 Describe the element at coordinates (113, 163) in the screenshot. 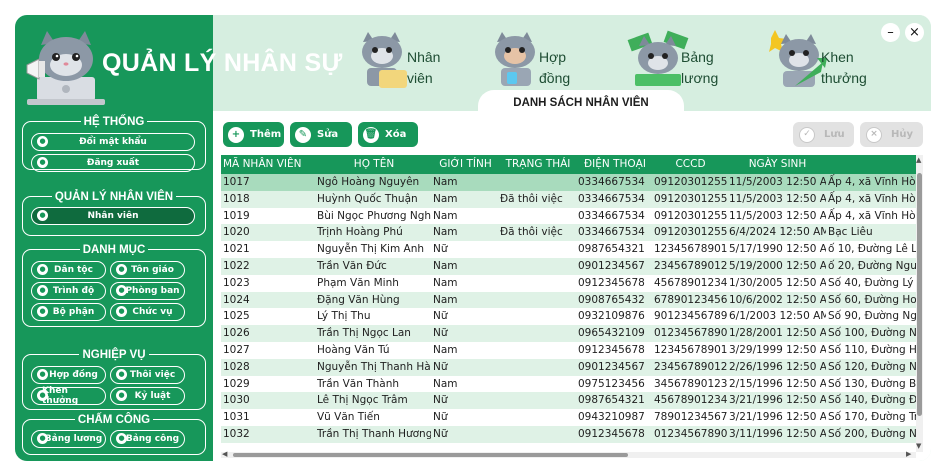

I see `sidebar-item: ● Đăng xuất` at that location.